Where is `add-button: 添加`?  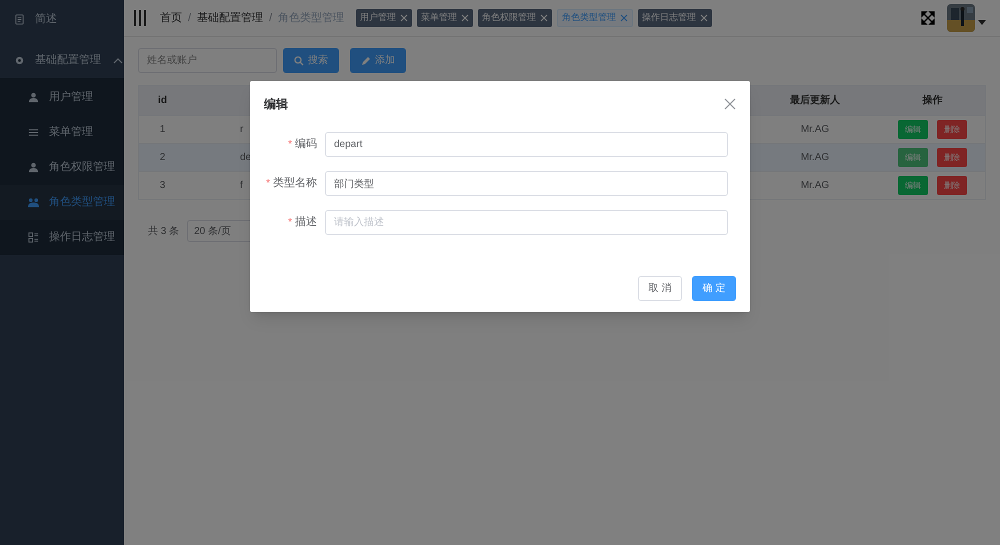
add-button: 添加 is located at coordinates (378, 60).